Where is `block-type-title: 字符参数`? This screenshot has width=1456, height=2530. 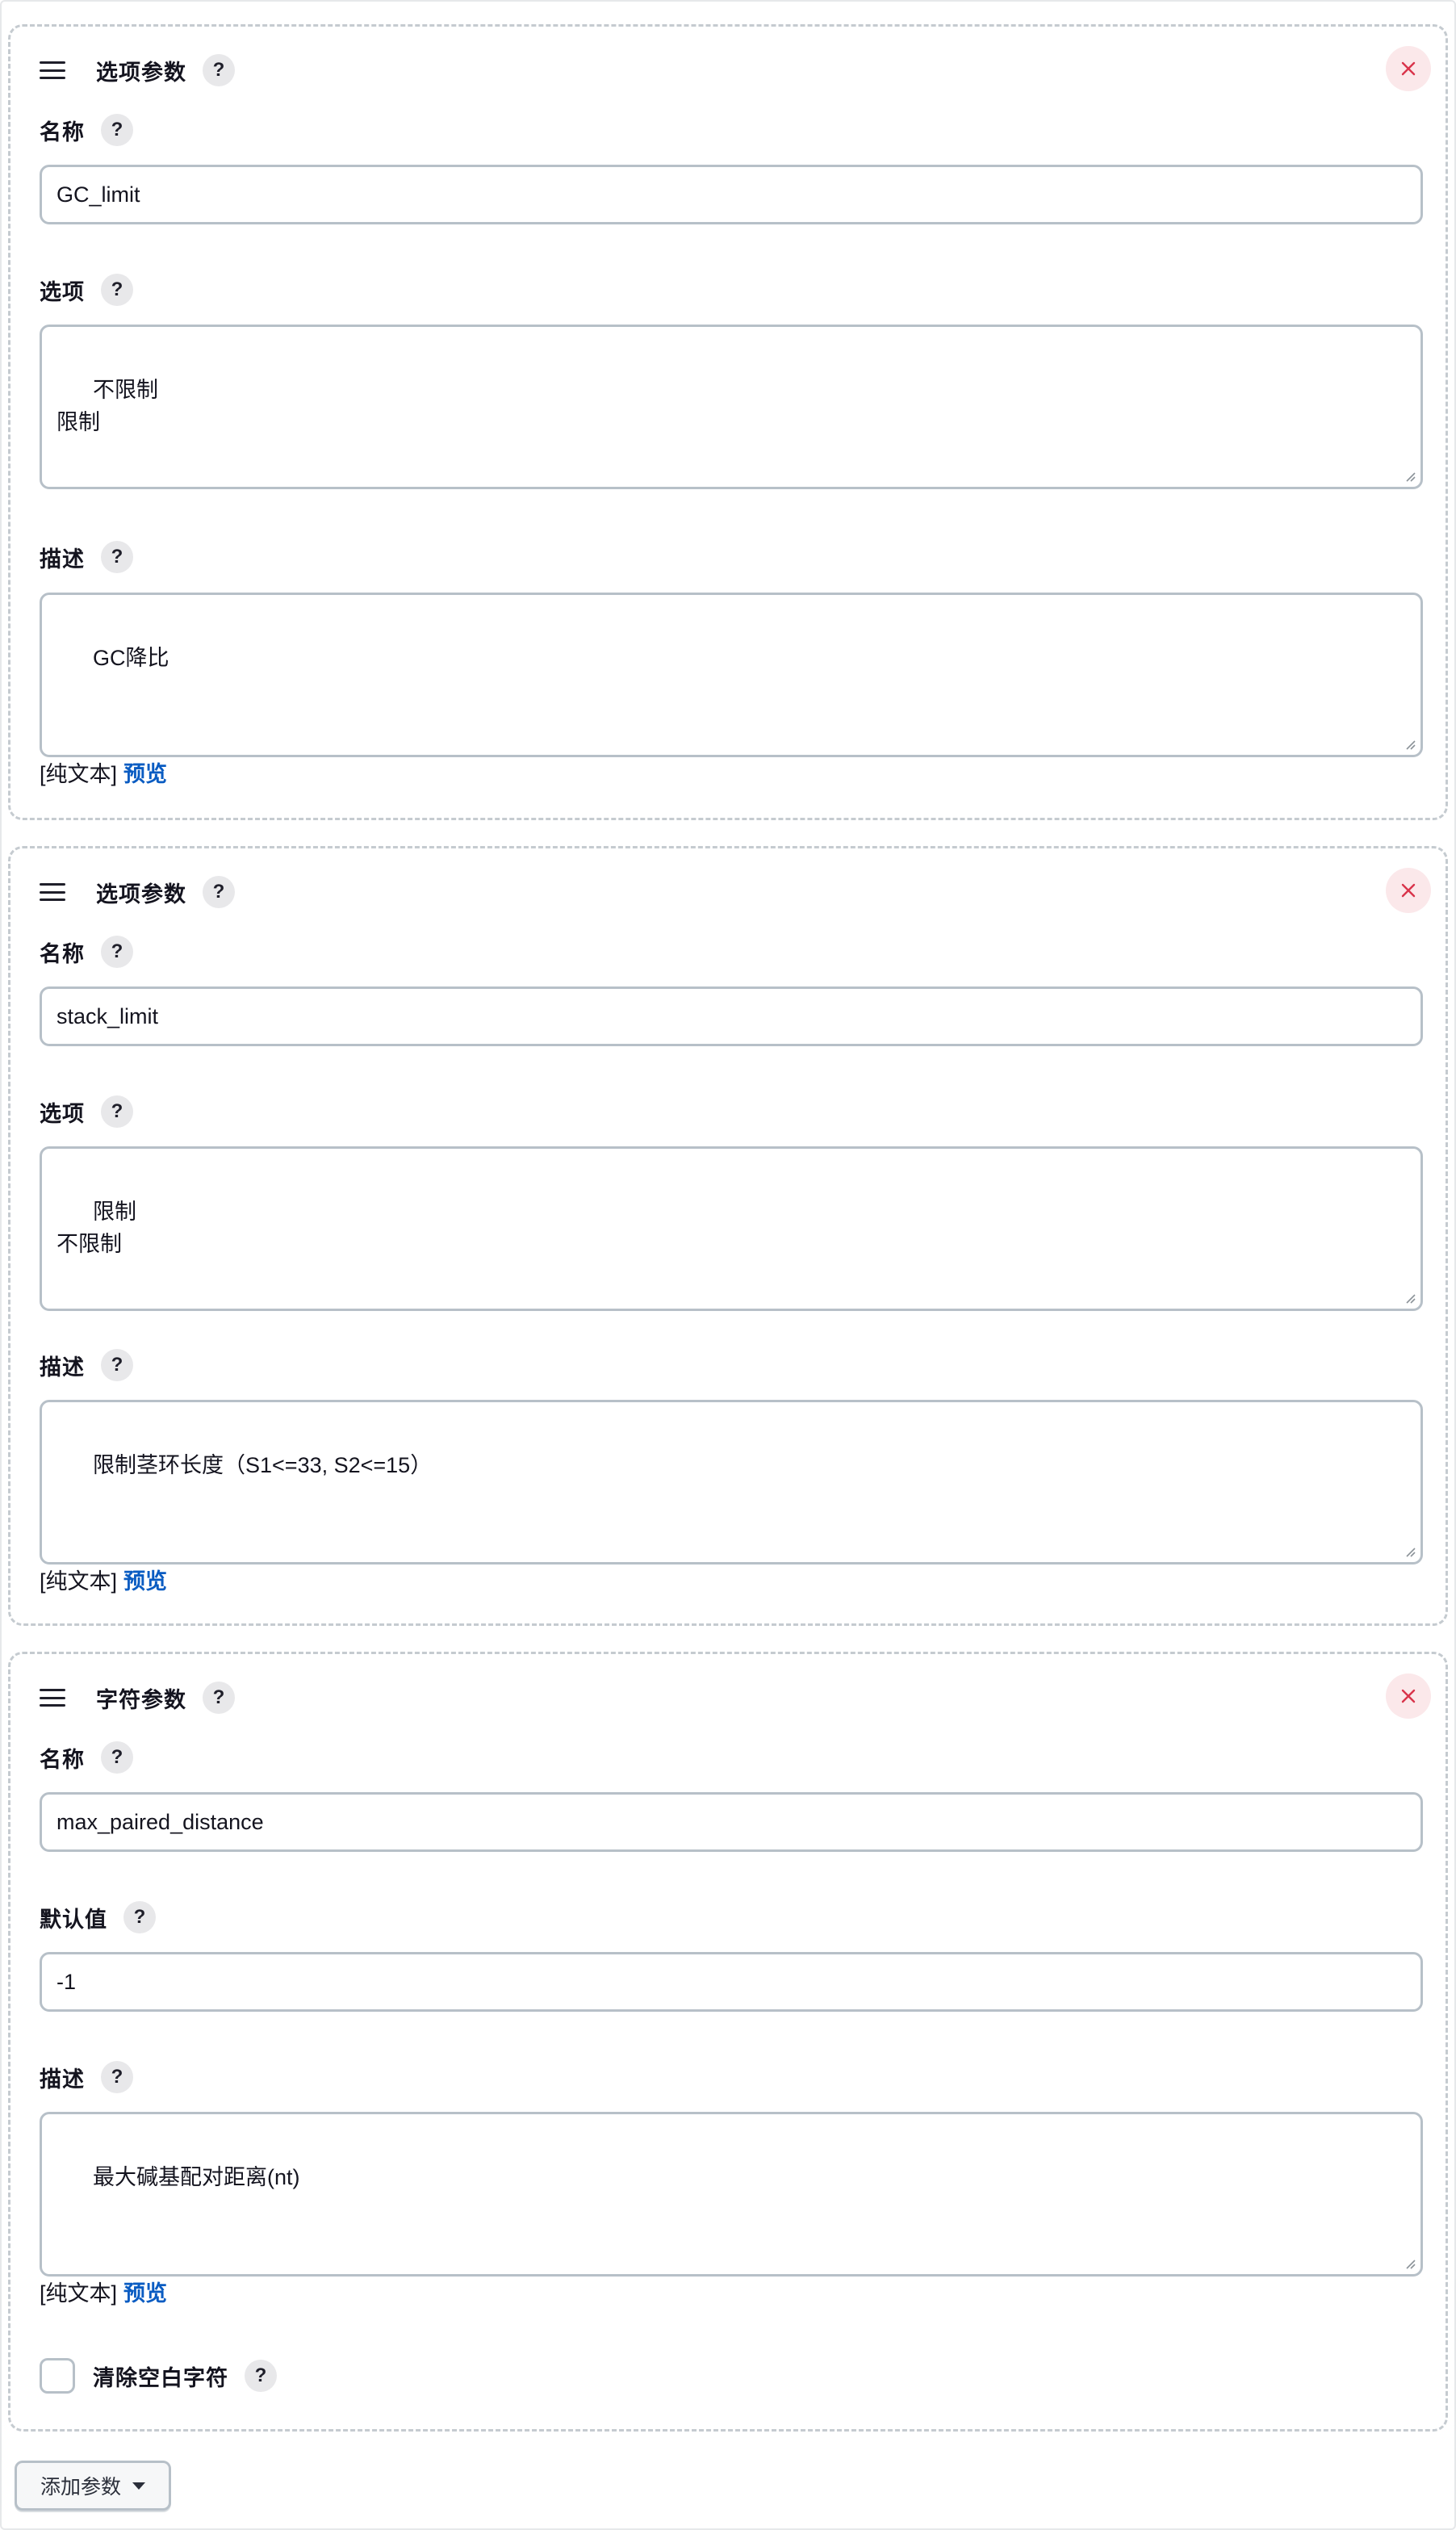
block-type-title: 字符参数 is located at coordinates (141, 1699).